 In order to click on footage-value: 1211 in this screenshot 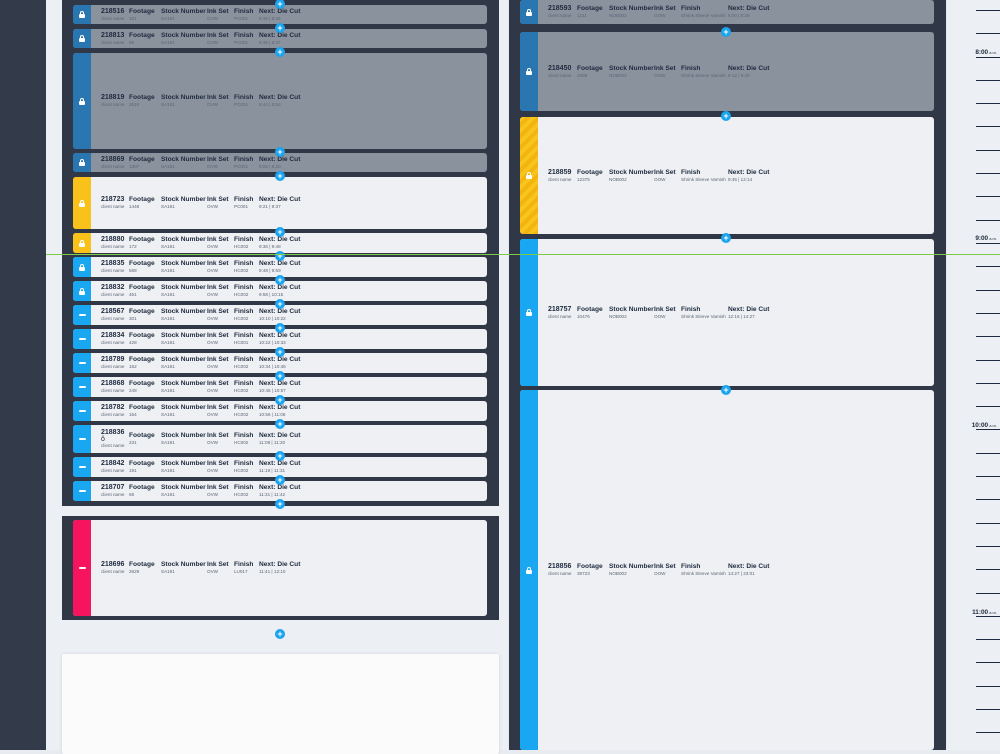, I will do `click(582, 15)`.